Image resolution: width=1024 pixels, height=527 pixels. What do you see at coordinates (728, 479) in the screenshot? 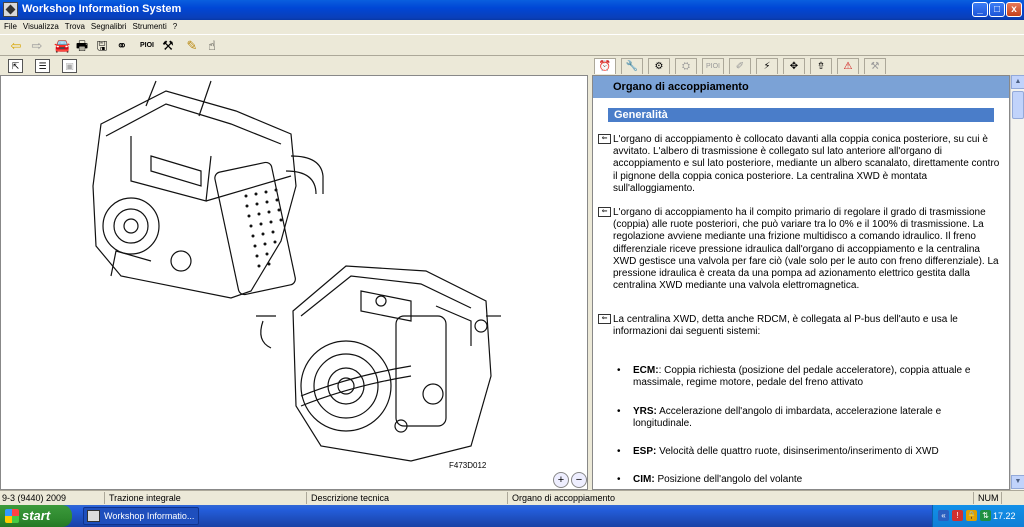
I see `bullet-desc: Posizione dell'angolo del volante` at bounding box center [728, 479].